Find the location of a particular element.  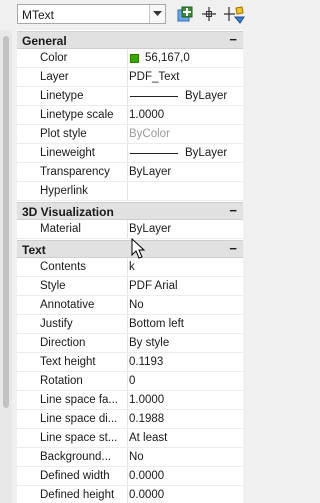

properties-toolbar: MText is located at coordinates (126, 15).